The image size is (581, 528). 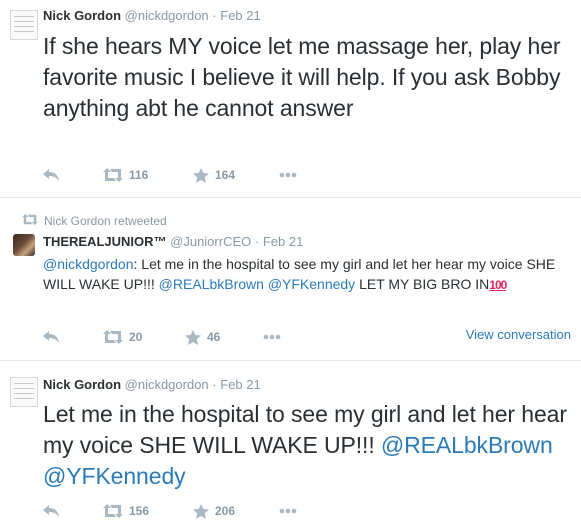 I want to click on favorite-button: 46, so click(x=221, y=337).